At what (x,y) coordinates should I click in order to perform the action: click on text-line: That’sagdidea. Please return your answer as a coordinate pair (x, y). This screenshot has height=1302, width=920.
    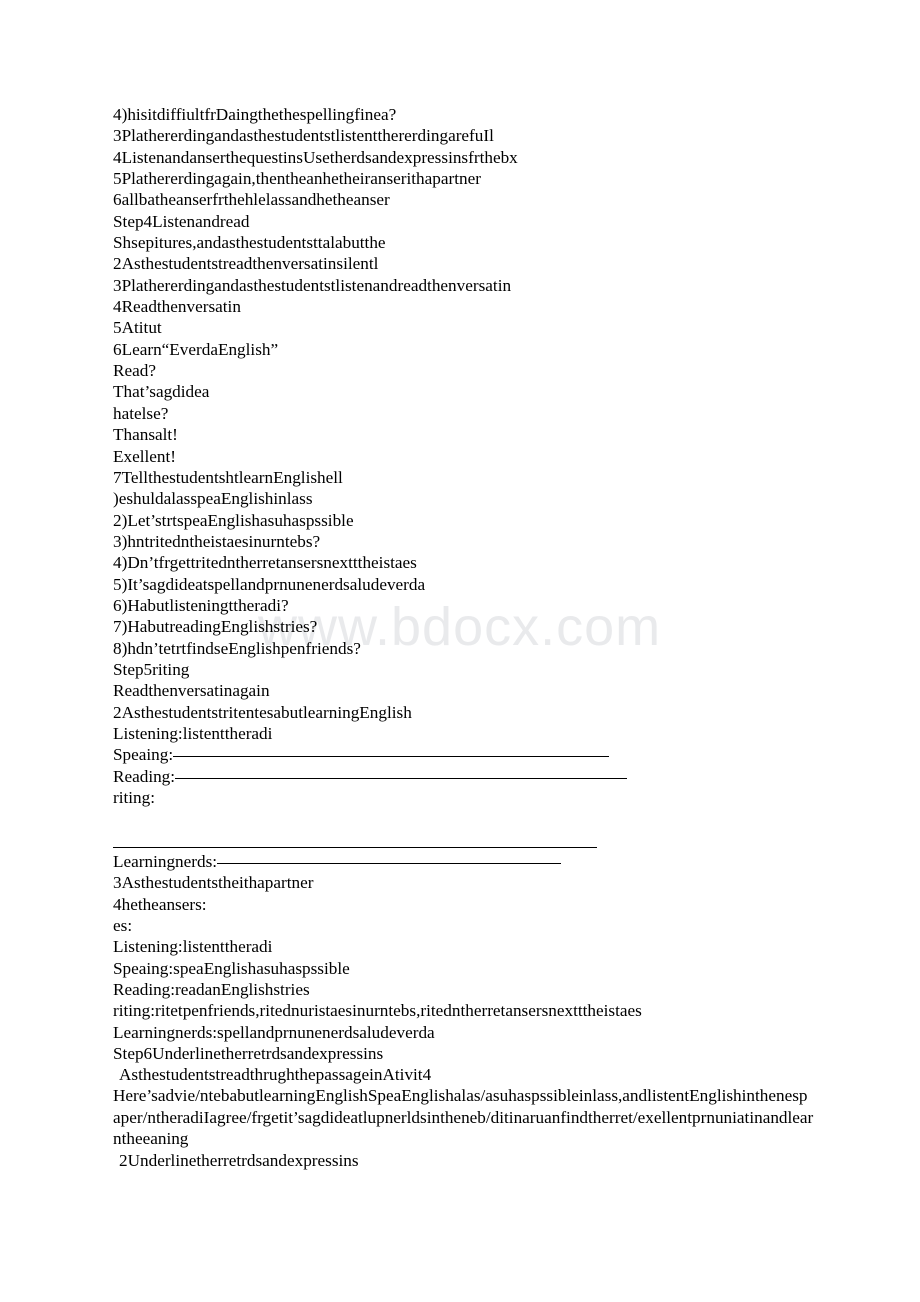
    Looking at the image, I should click on (161, 392).